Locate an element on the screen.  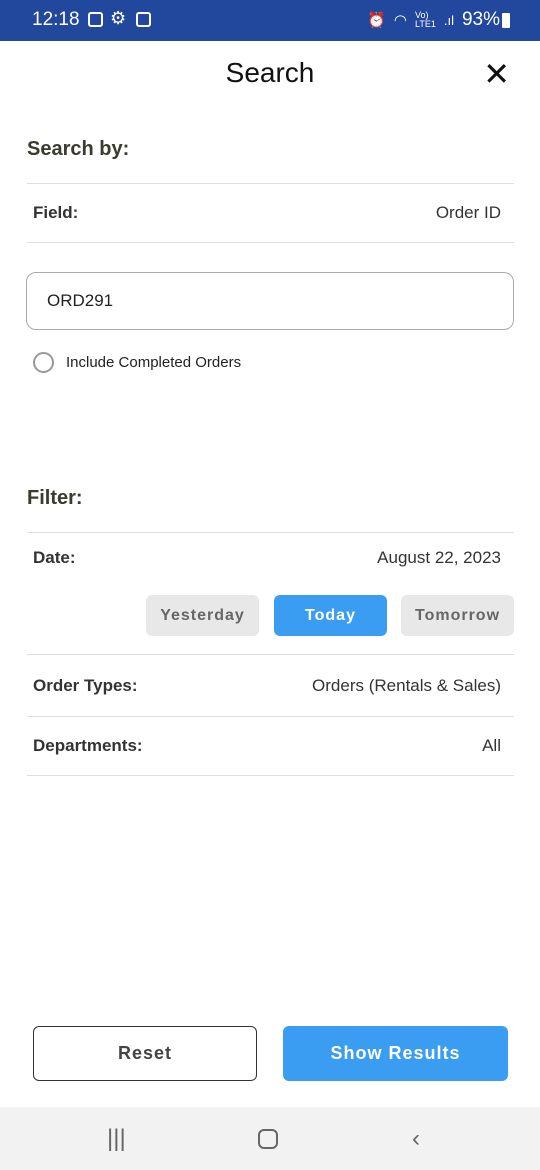
wifi-icon: ◠ is located at coordinates (400, 20).